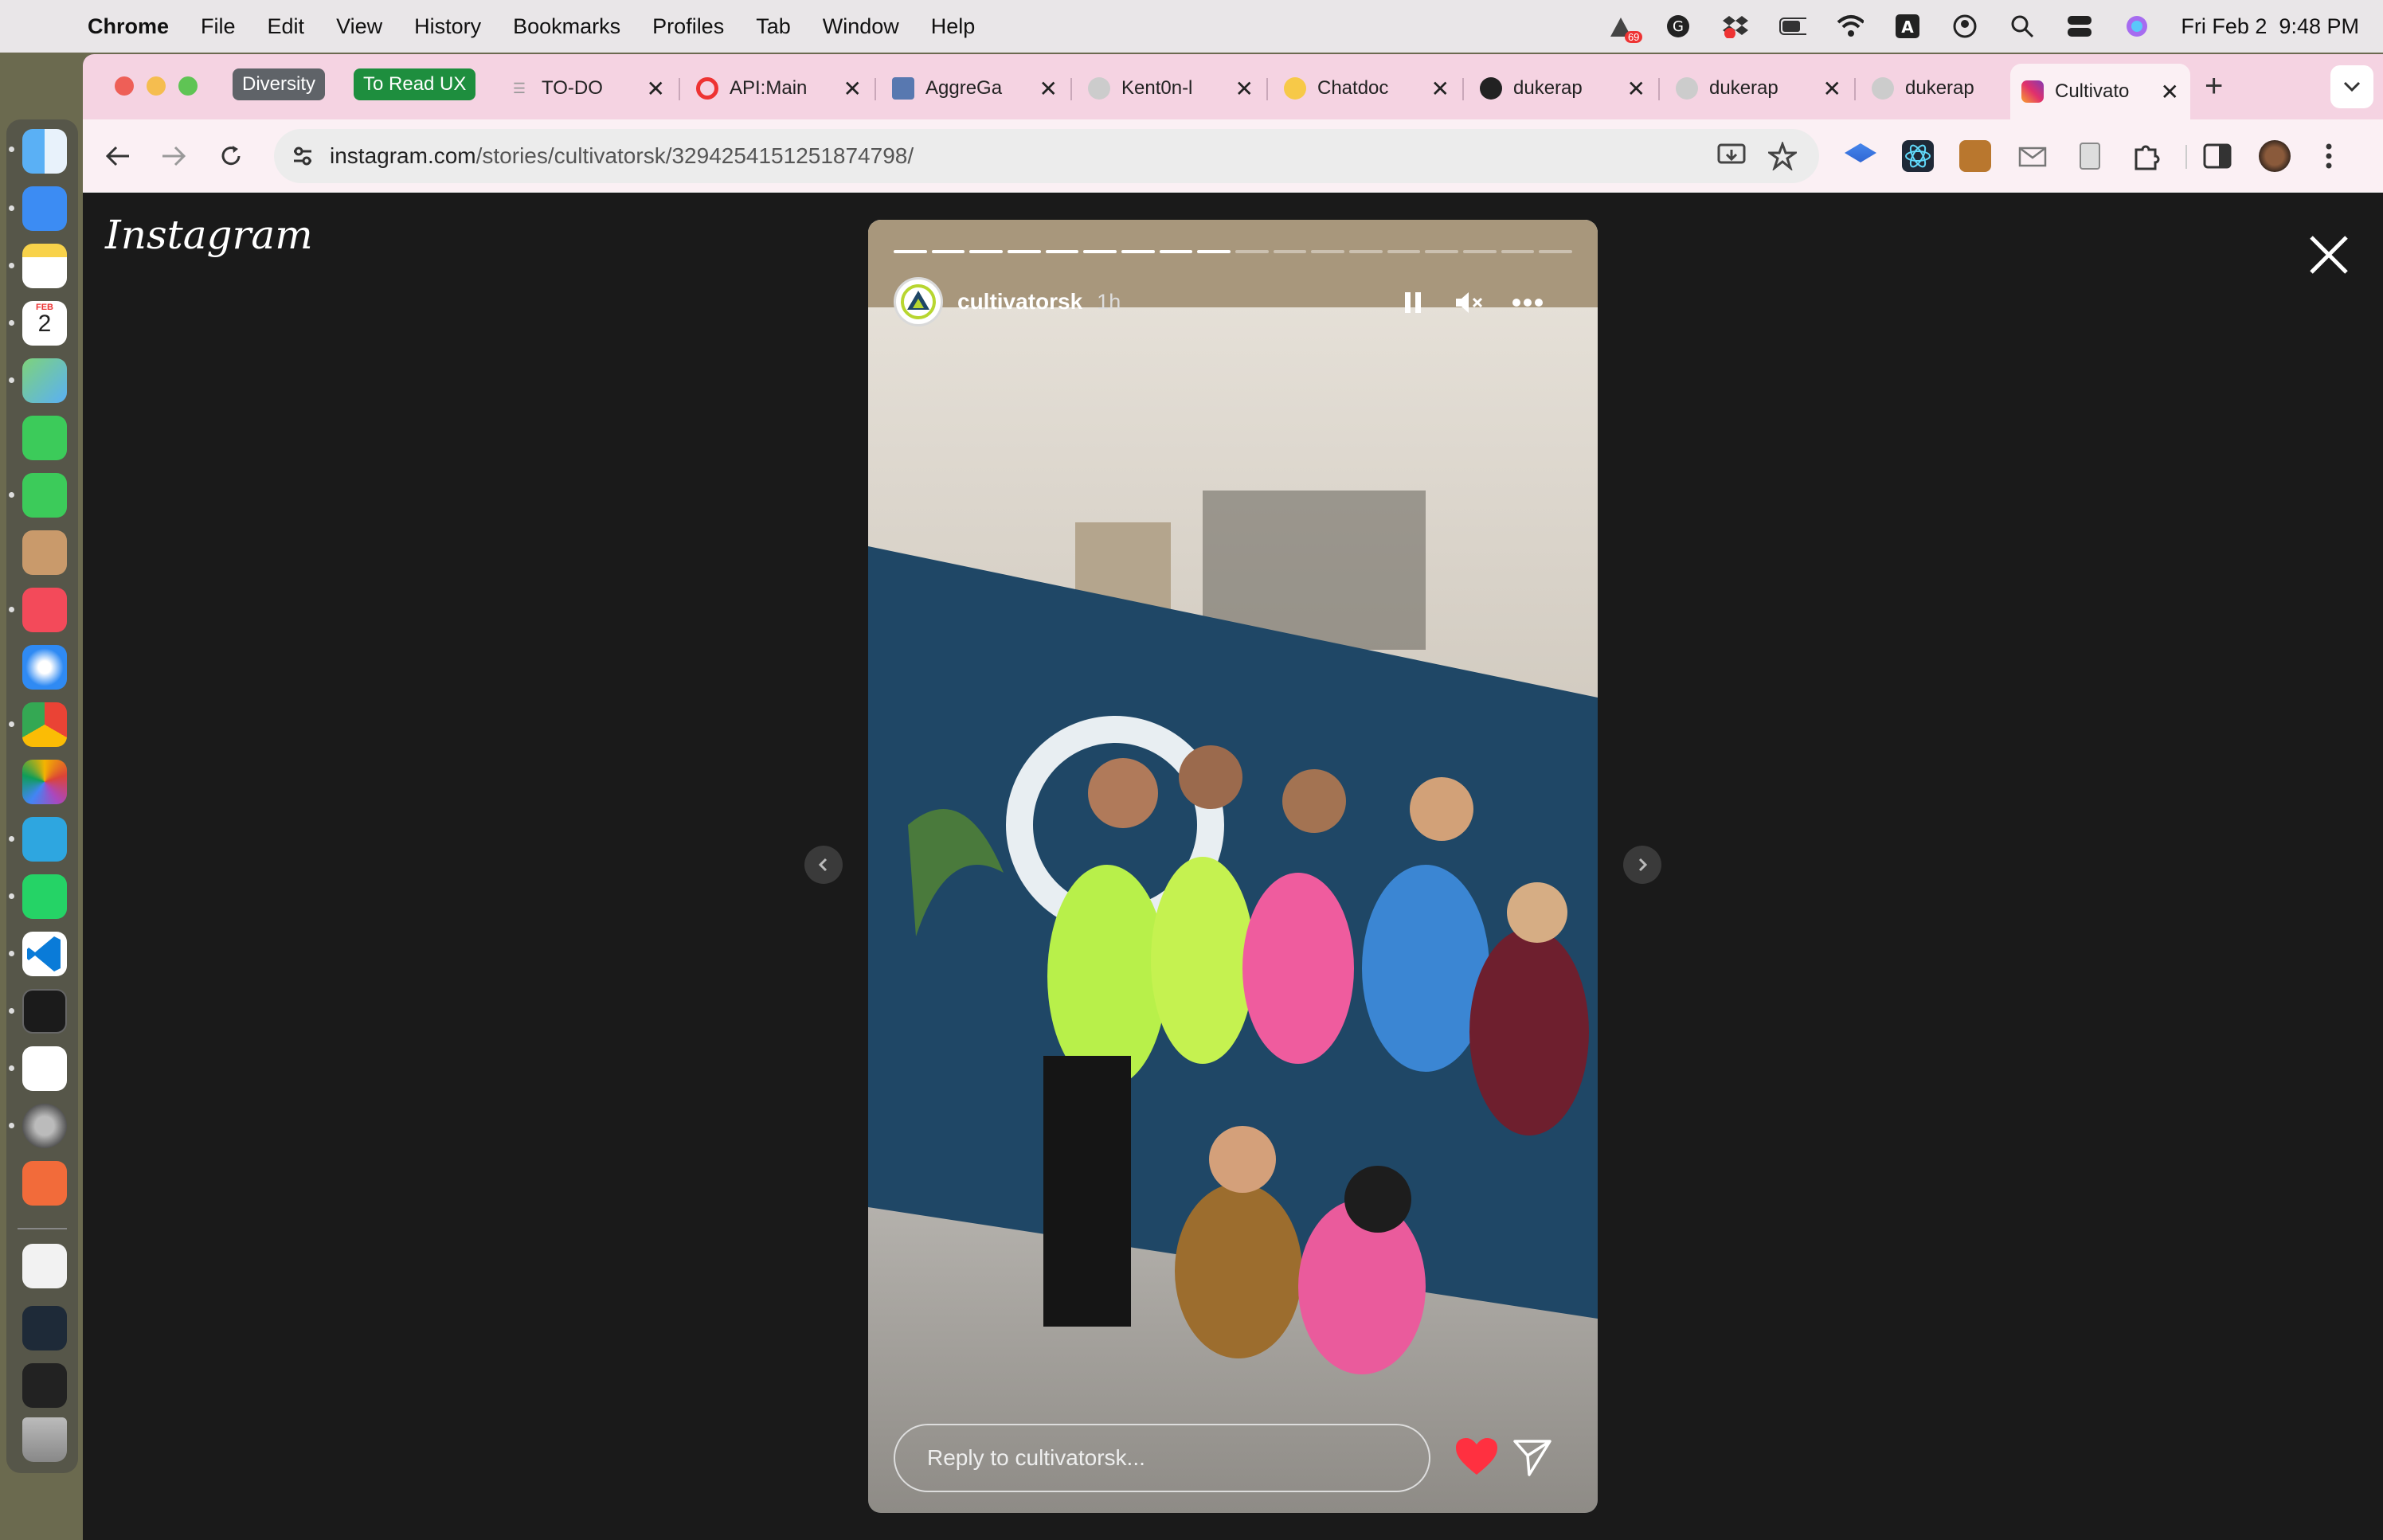  What do you see at coordinates (44, 1068) in the screenshot?
I see `slack-icon` at bounding box center [44, 1068].